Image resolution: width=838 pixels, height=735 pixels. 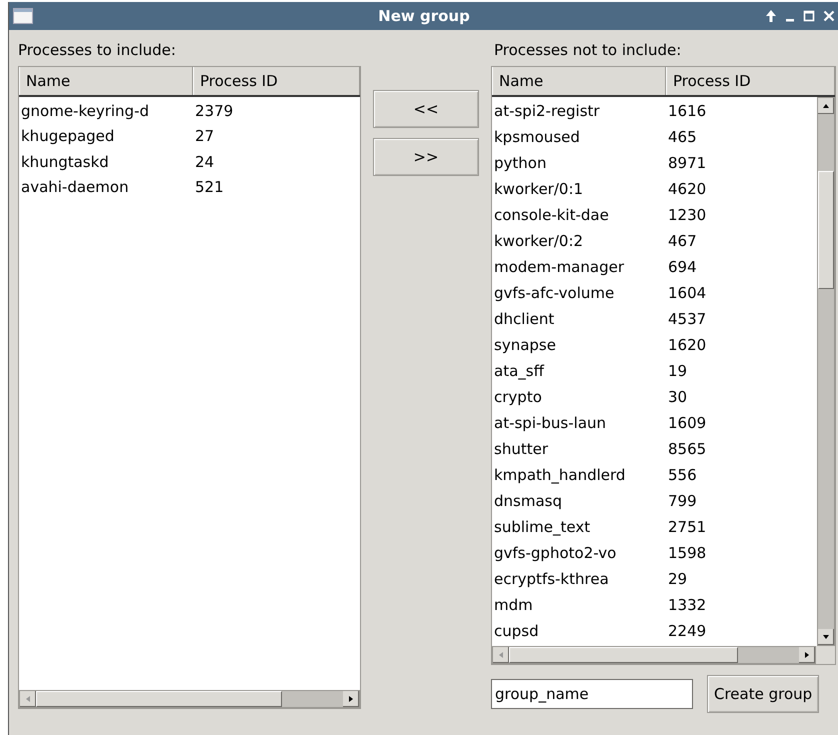 What do you see at coordinates (687, 293) in the screenshot?
I see `process-id: 1604` at bounding box center [687, 293].